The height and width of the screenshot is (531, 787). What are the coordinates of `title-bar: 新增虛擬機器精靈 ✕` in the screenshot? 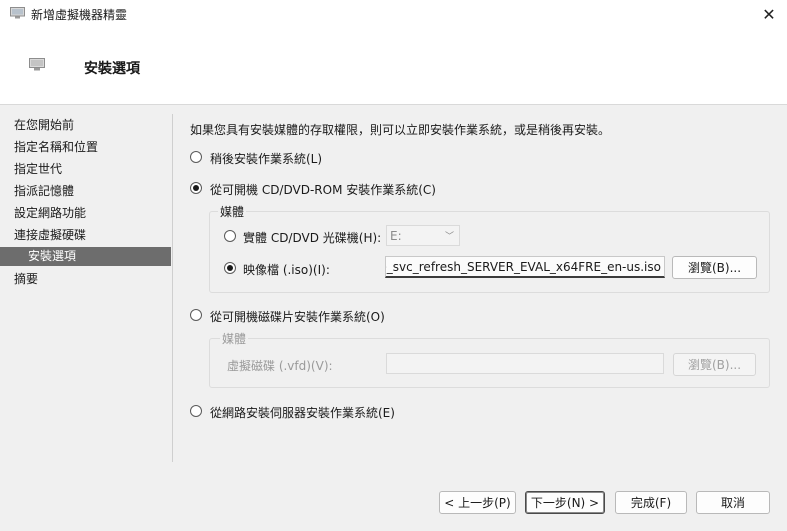 It's located at (393, 14).